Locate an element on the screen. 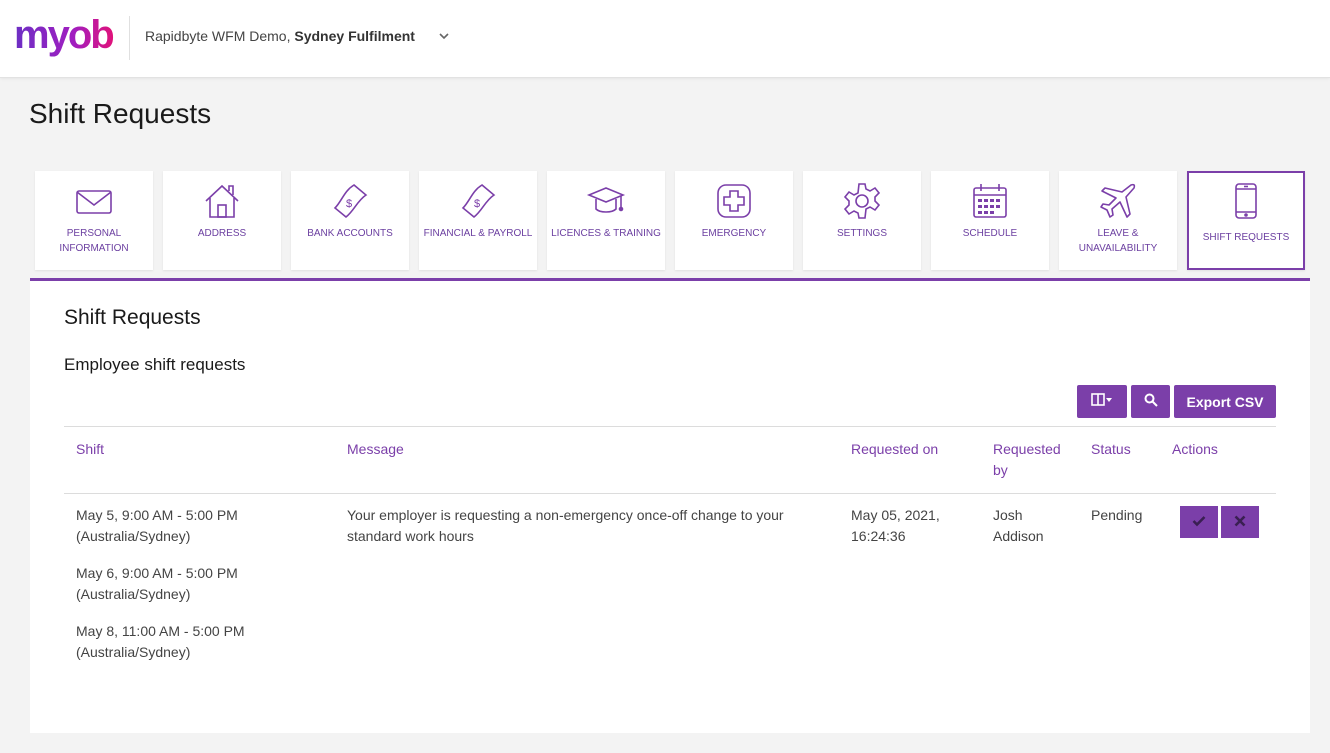 This screenshot has width=1330, height=753. tile-leave-unavailability: LEAVE & UNAVAILABILITY is located at coordinates (1118, 220).